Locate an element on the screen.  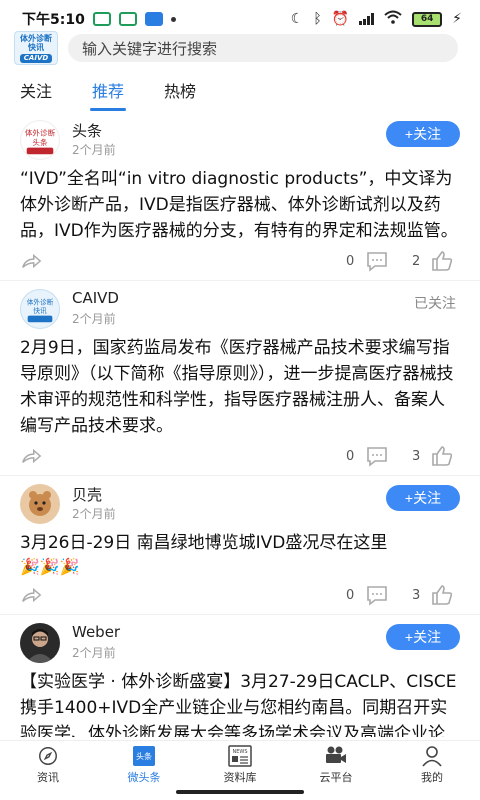
tab-trending: 热榜 is located at coordinates (180, 90).